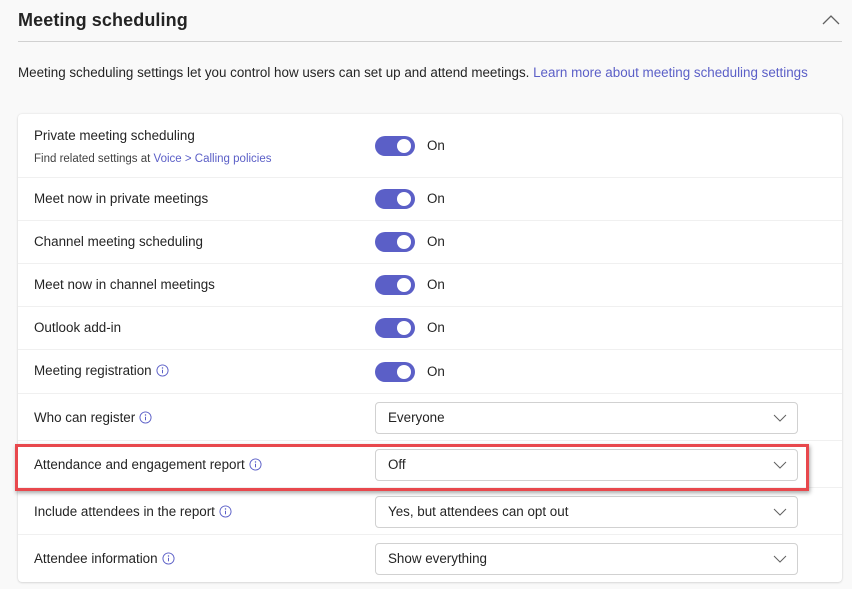  What do you see at coordinates (395, 146) in the screenshot?
I see `private-meeting-scheduling-toggle` at bounding box center [395, 146].